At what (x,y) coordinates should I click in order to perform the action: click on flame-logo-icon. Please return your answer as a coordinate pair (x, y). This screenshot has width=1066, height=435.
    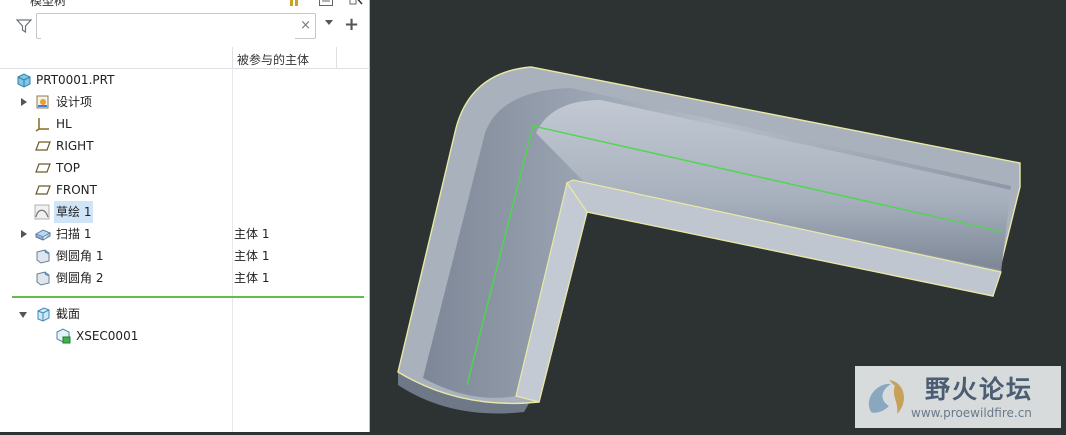
    Looking at the image, I should click on (886, 397).